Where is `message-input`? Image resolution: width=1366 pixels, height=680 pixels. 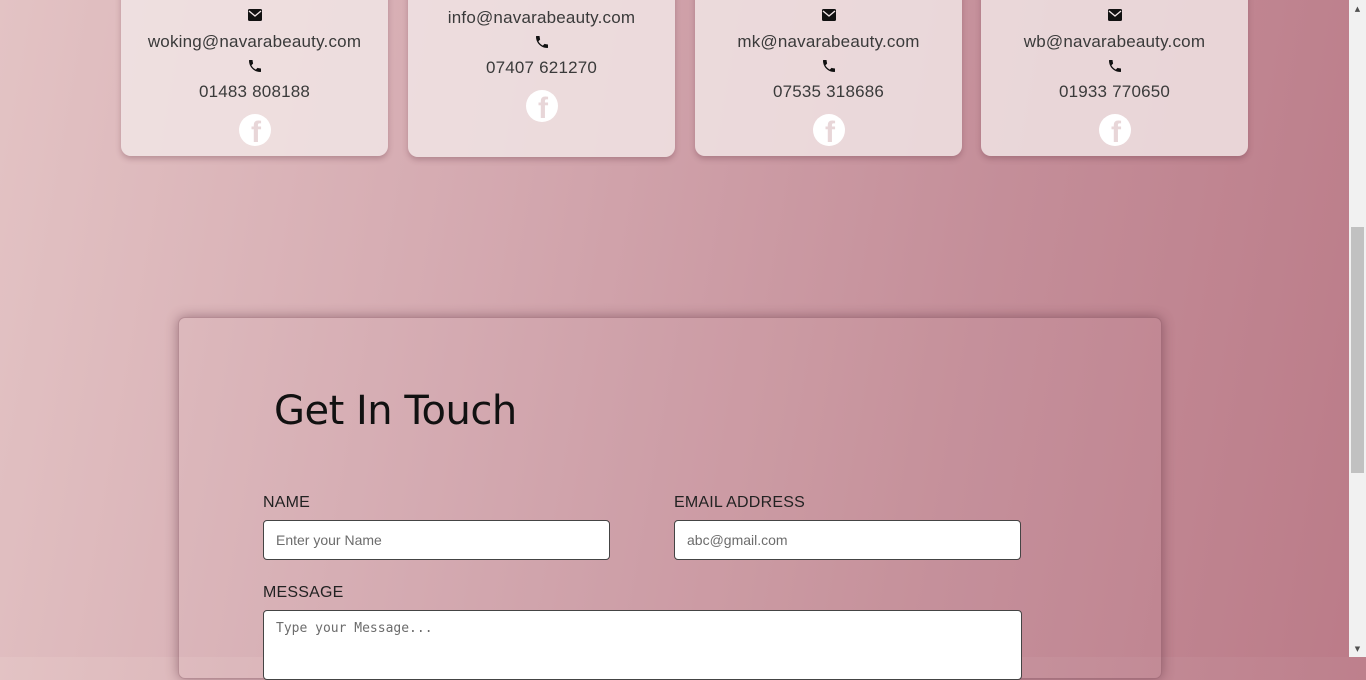 message-input is located at coordinates (642, 645).